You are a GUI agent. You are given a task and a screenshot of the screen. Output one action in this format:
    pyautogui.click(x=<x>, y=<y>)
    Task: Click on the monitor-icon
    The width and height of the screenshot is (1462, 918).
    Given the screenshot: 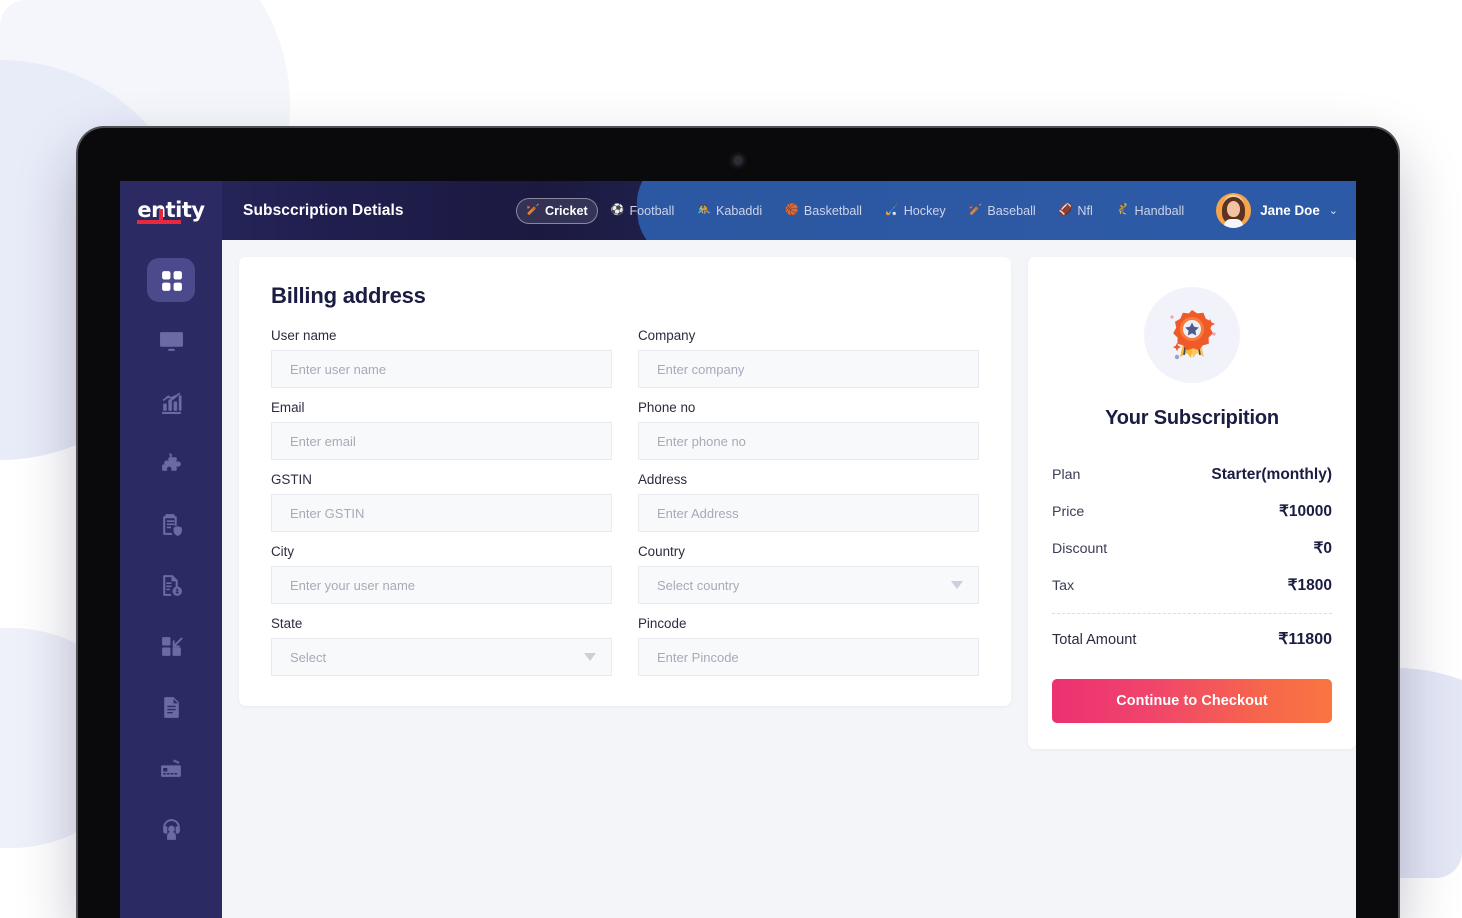 What is the action you would take?
    pyautogui.click(x=171, y=341)
    